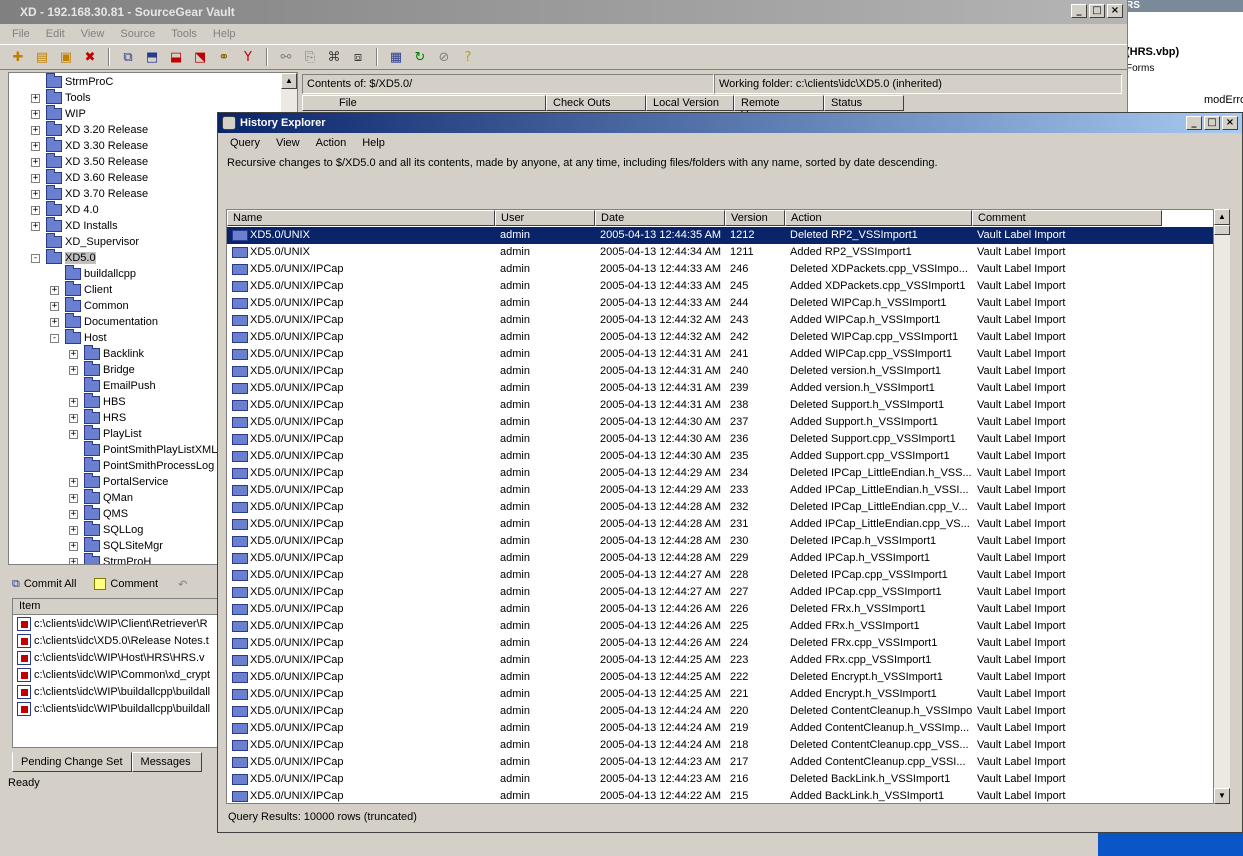  Describe the element at coordinates (110, 558) in the screenshot. I see `tree-node: + StrmProH` at that location.